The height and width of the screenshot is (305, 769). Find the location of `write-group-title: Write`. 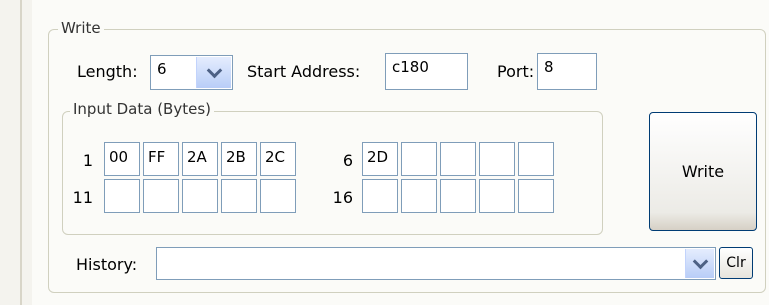

write-group-title: Write is located at coordinates (81, 28).